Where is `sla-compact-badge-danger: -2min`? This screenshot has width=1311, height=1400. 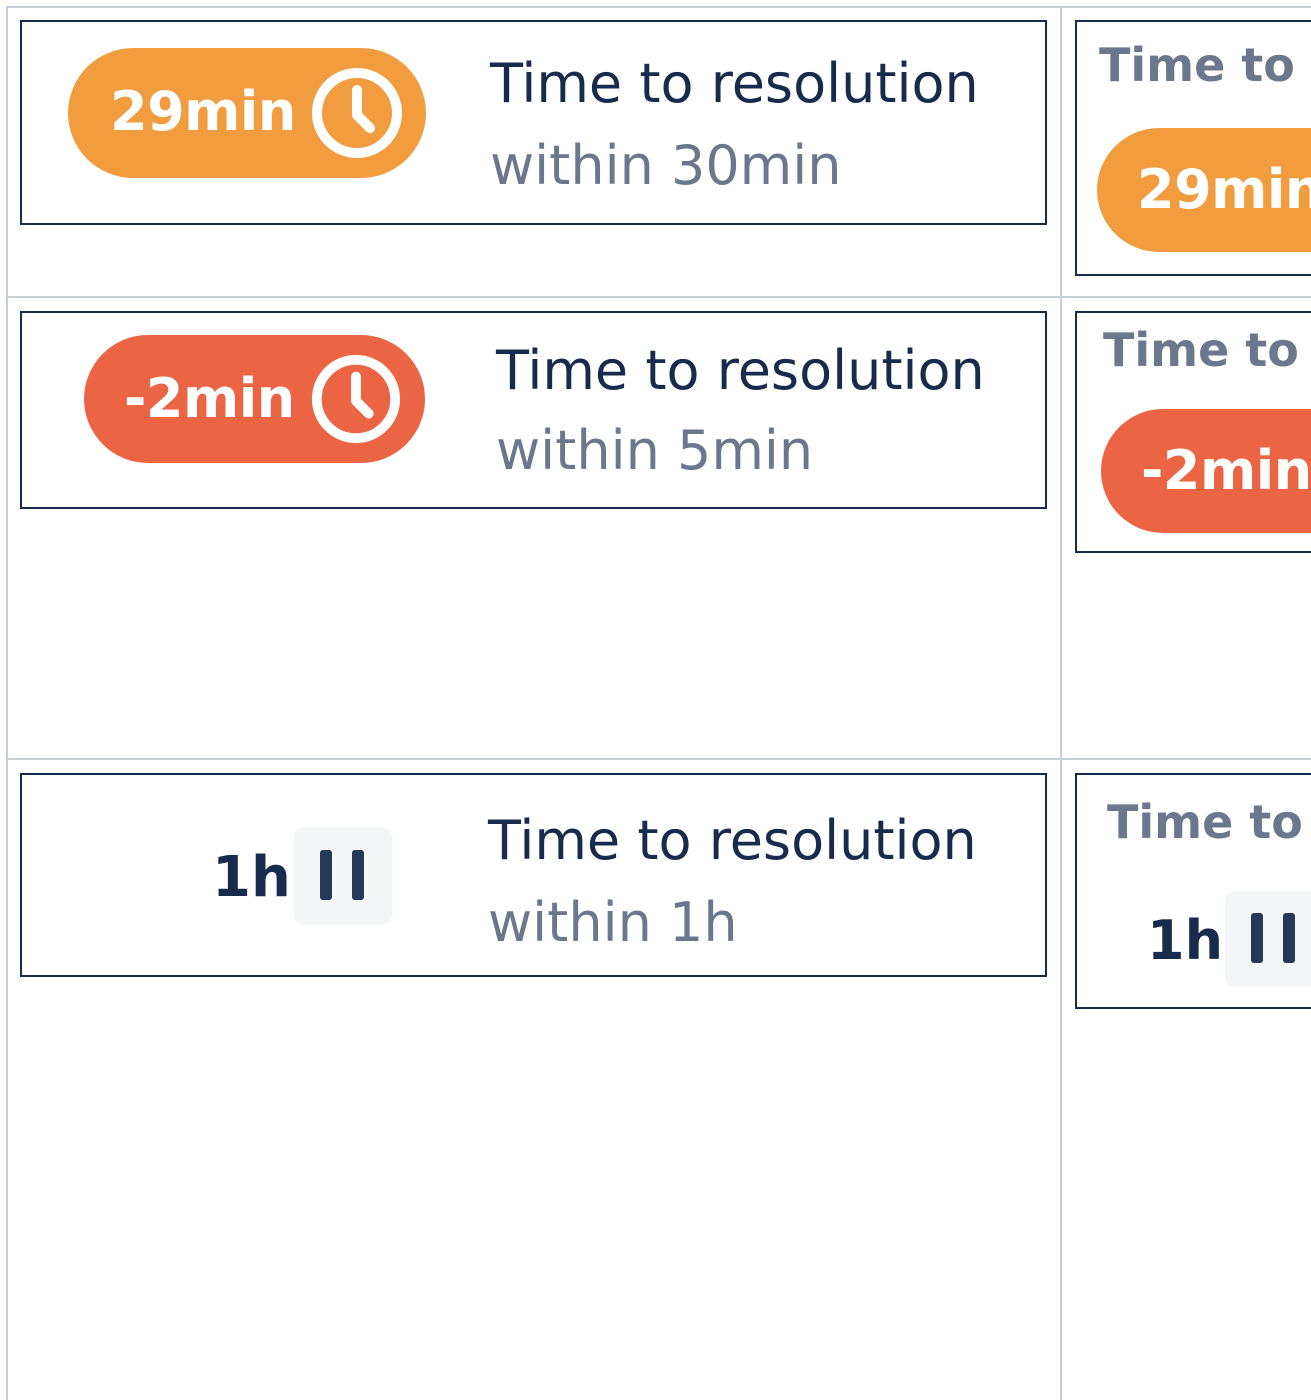 sla-compact-badge-danger: -2min is located at coordinates (1206, 471).